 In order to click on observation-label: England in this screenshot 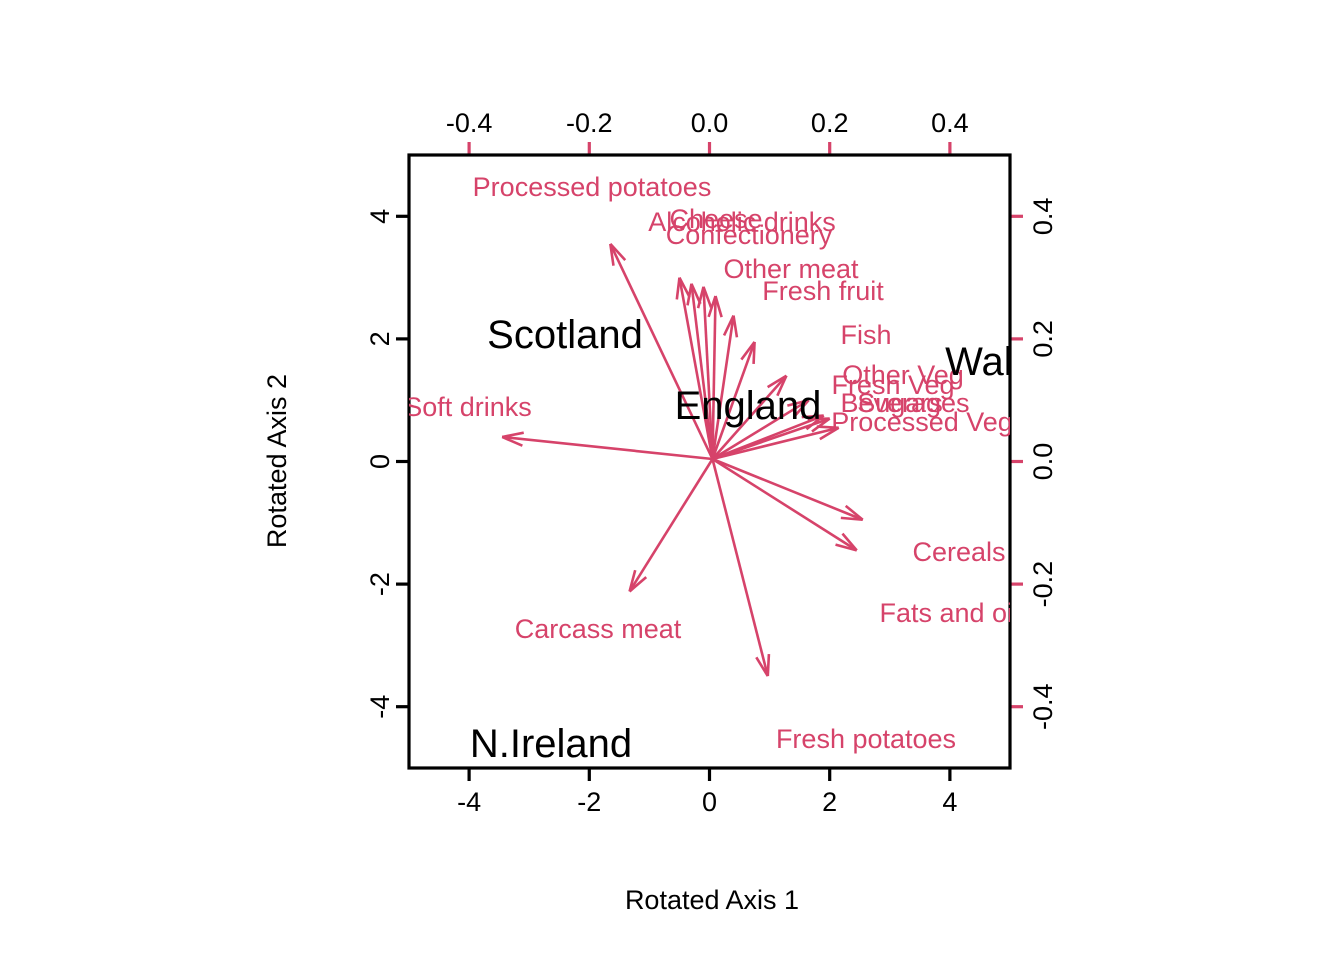, I will do `click(748, 406)`.